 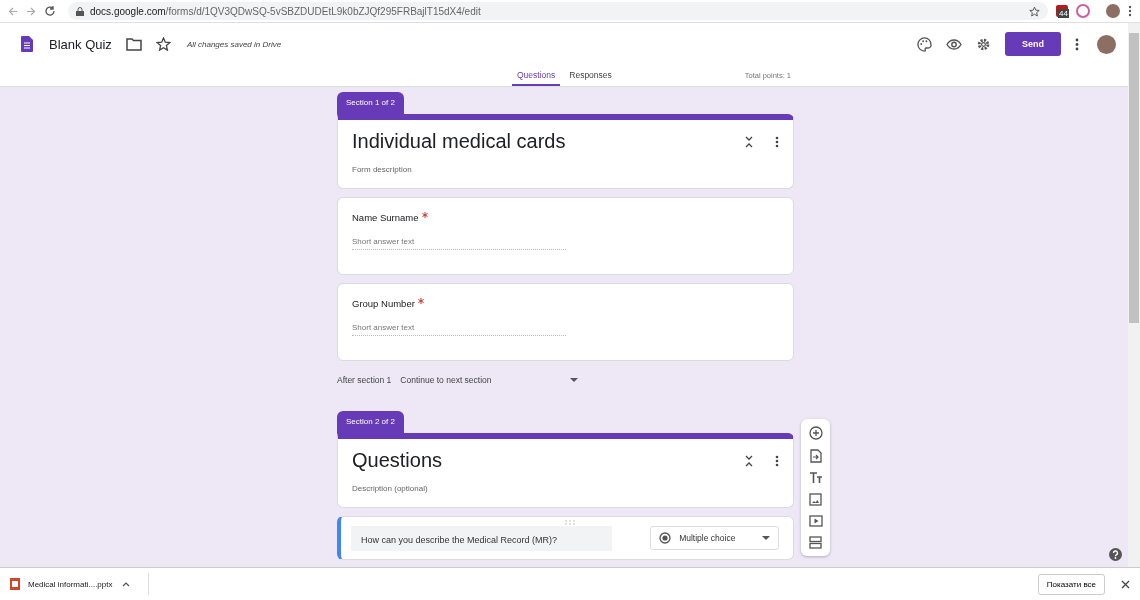 I want to click on preview-eye-icon, so click(x=954, y=44).